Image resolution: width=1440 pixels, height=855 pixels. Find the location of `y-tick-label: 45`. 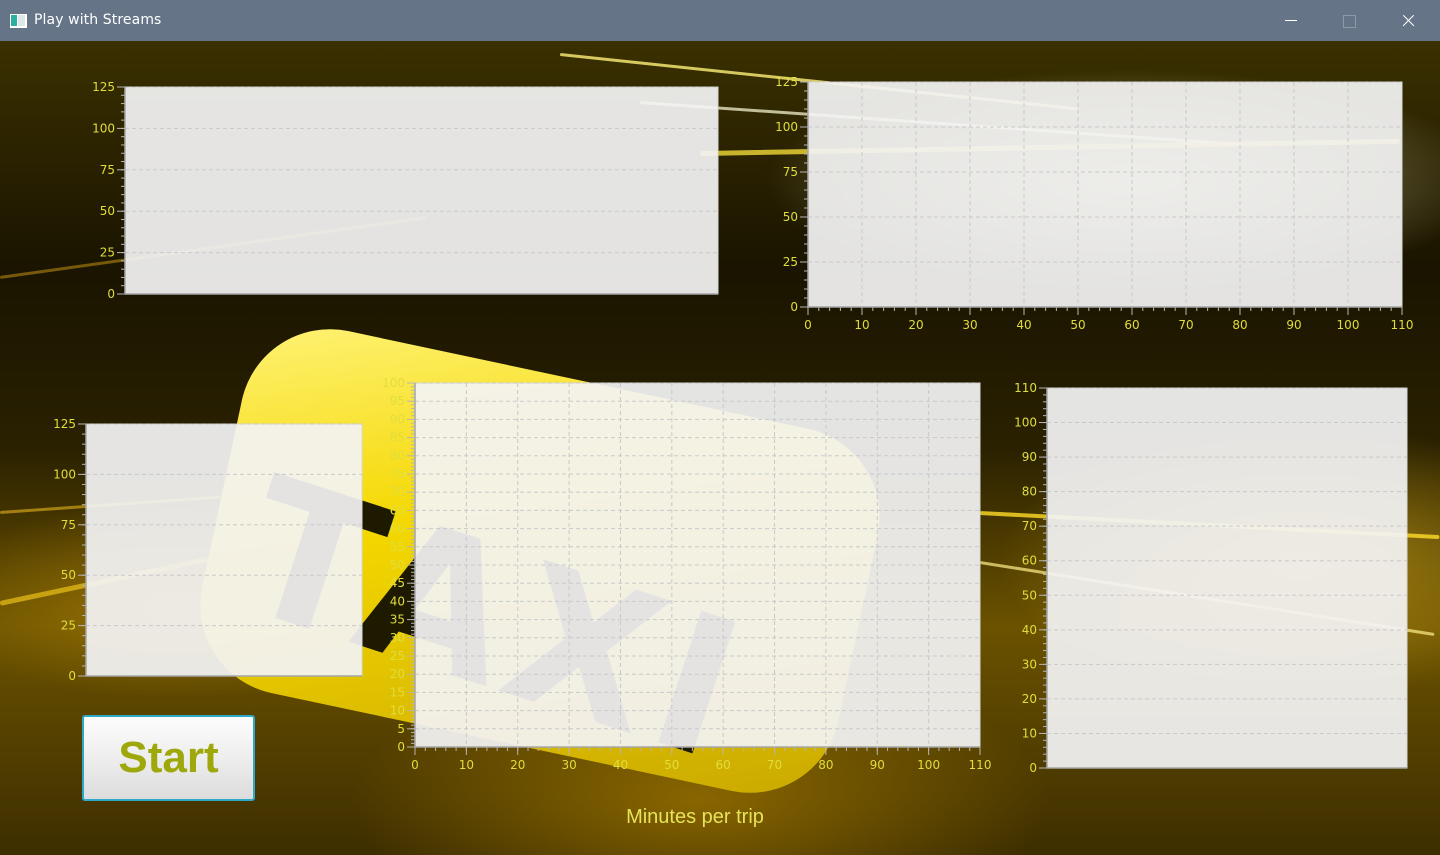

y-tick-label: 45 is located at coordinates (397, 583).